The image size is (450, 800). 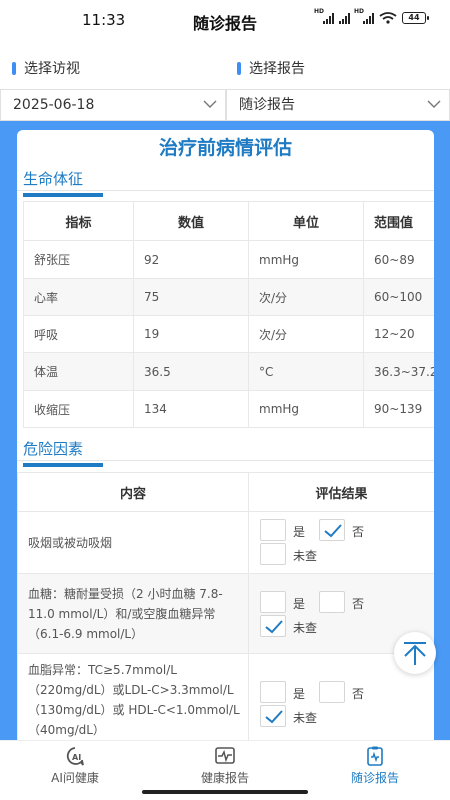 I want to click on visit-select: 2025-06-18, so click(x=113, y=105).